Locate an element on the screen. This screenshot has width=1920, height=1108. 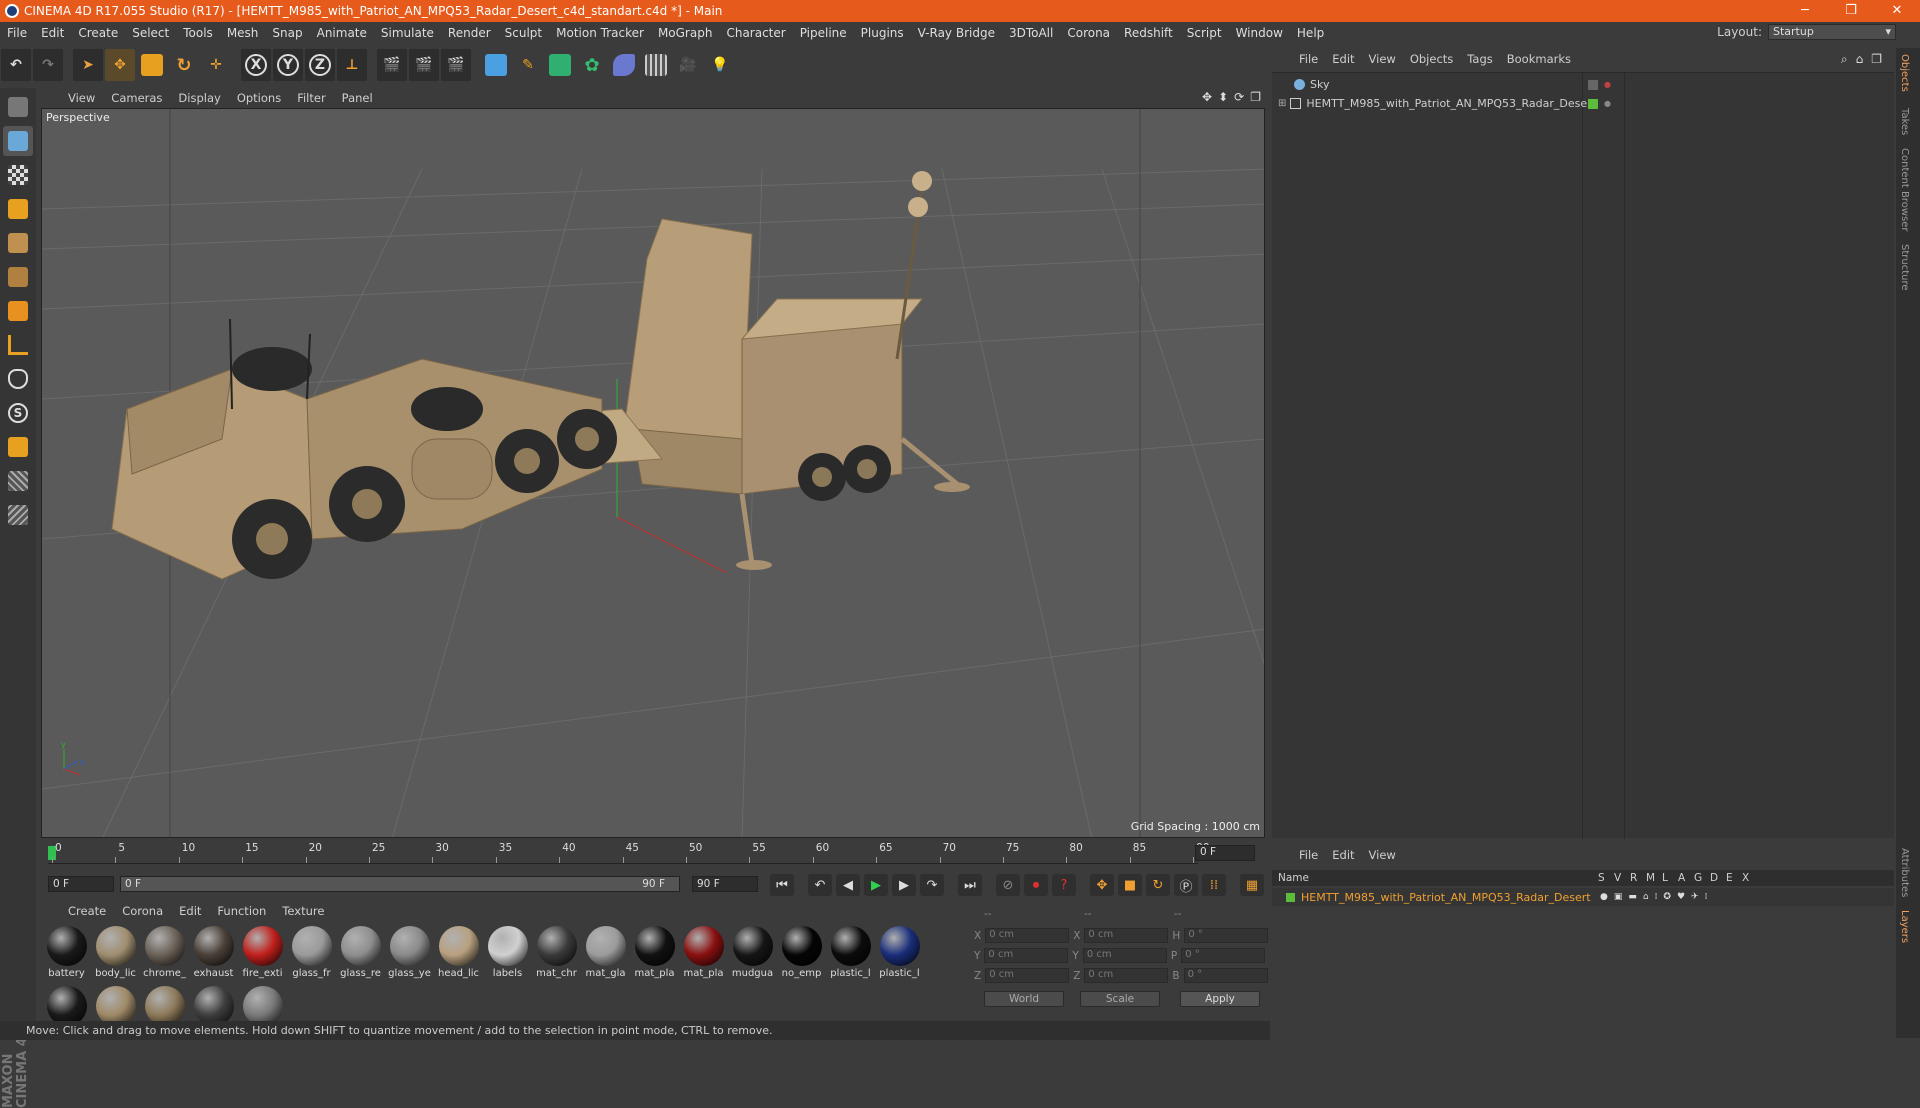
menu-plugins: Plugins is located at coordinates (882, 33).